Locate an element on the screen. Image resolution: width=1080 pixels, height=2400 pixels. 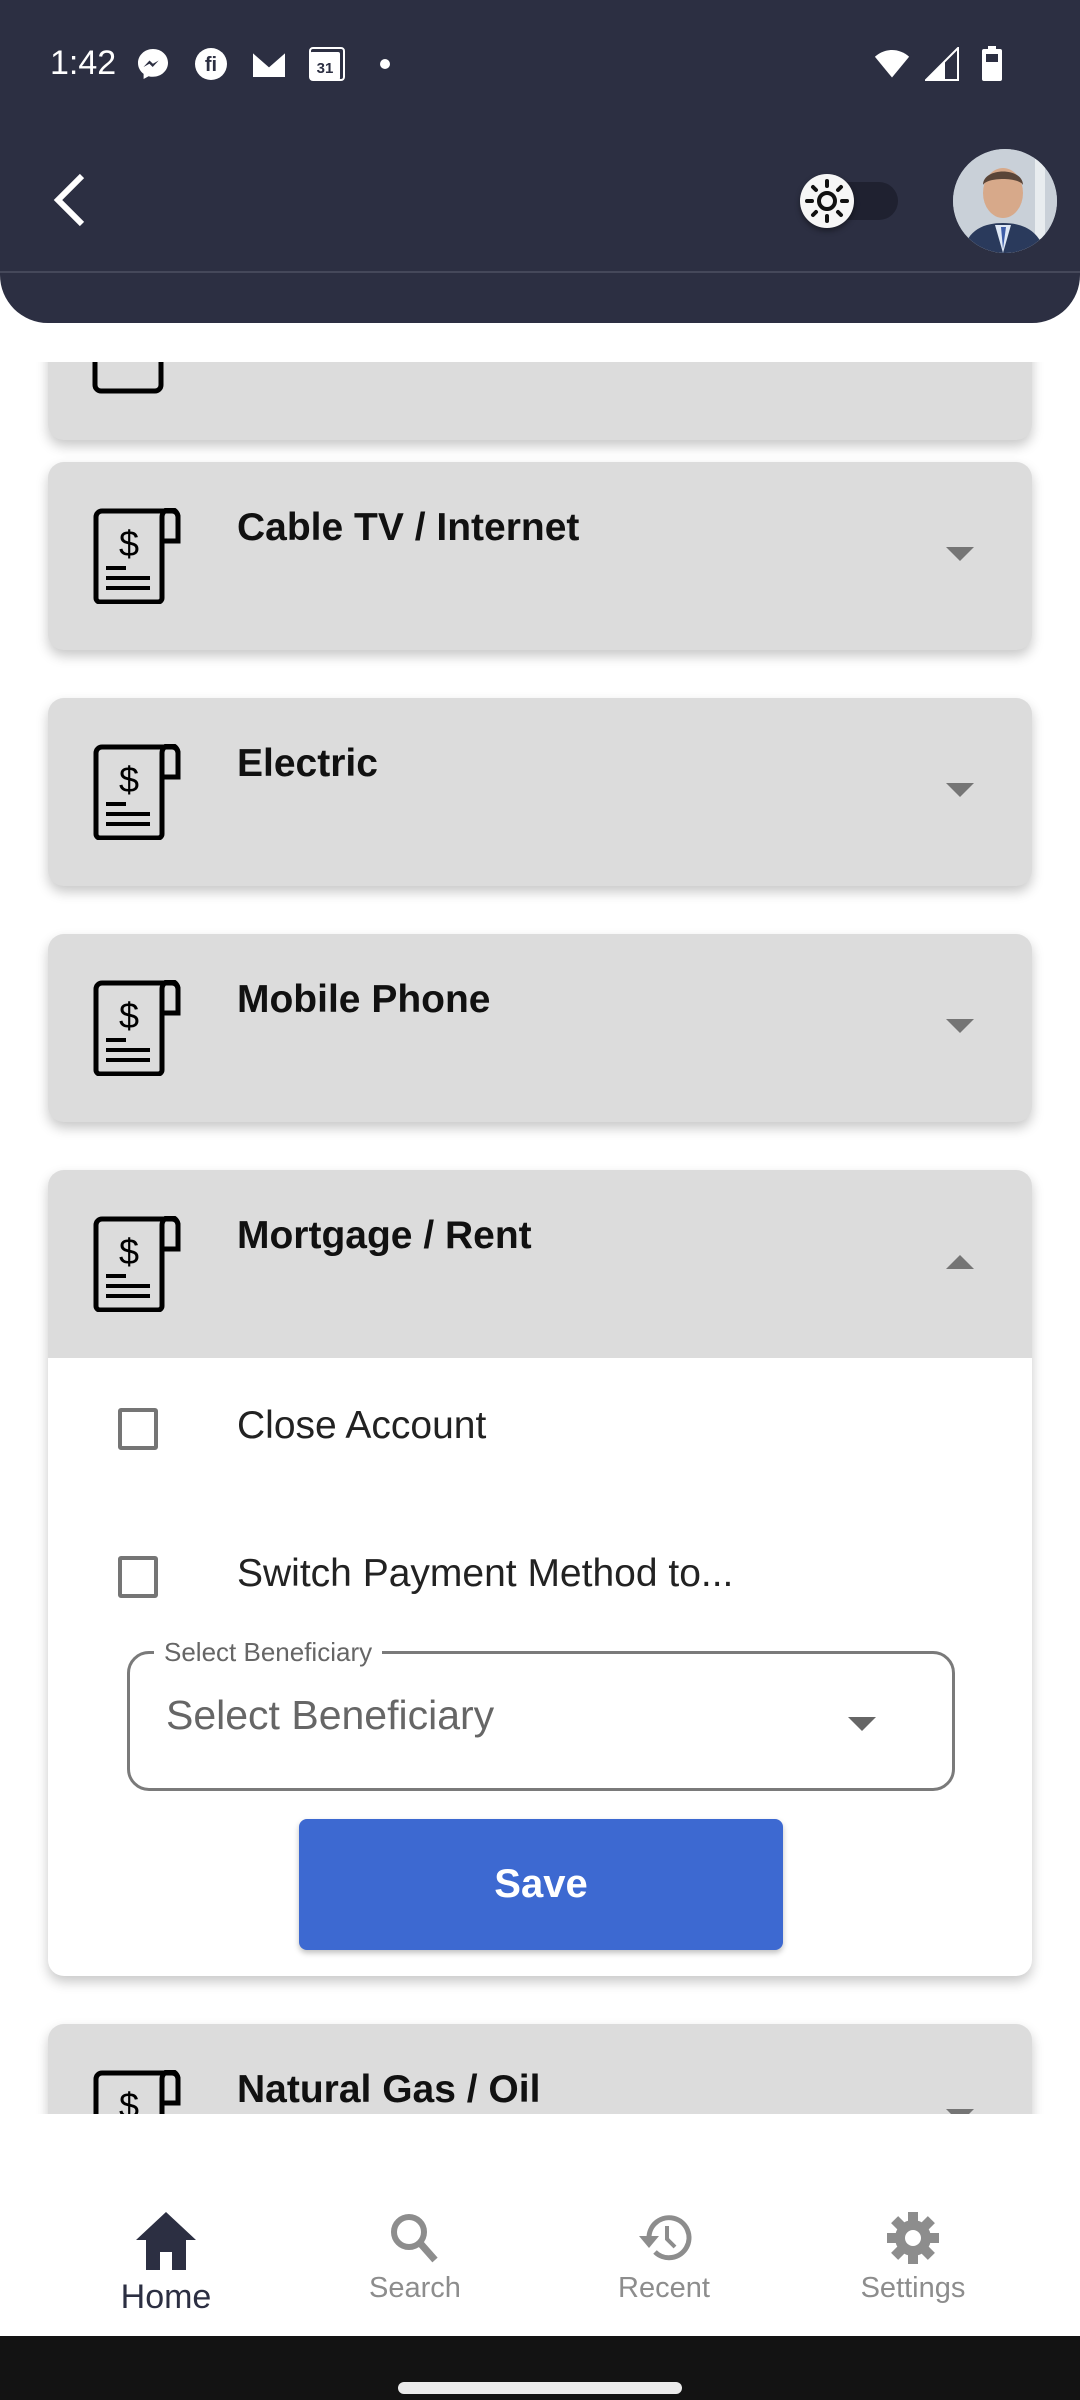
close-account-option: Close Account is located at coordinates (302, 1427).